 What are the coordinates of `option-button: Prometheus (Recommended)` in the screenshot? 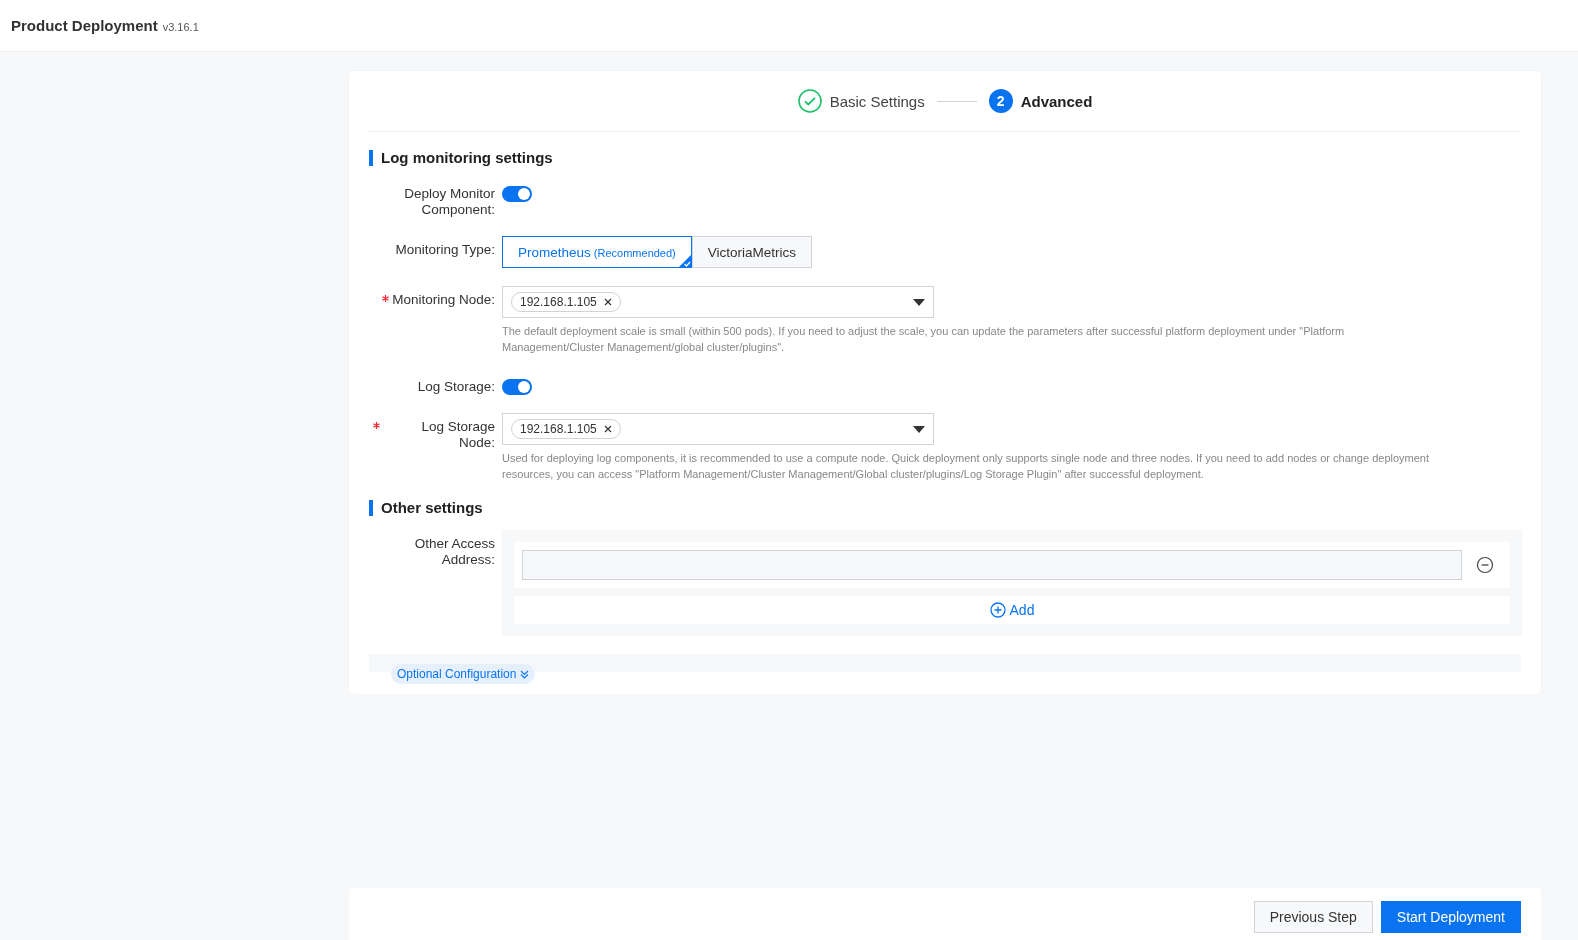 It's located at (597, 252).